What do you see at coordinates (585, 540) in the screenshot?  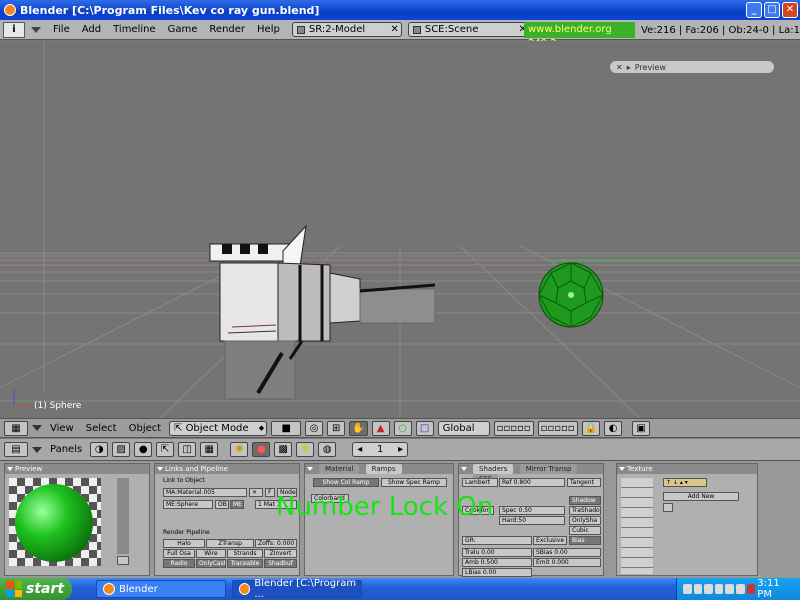 I see `bias-button: Bias` at bounding box center [585, 540].